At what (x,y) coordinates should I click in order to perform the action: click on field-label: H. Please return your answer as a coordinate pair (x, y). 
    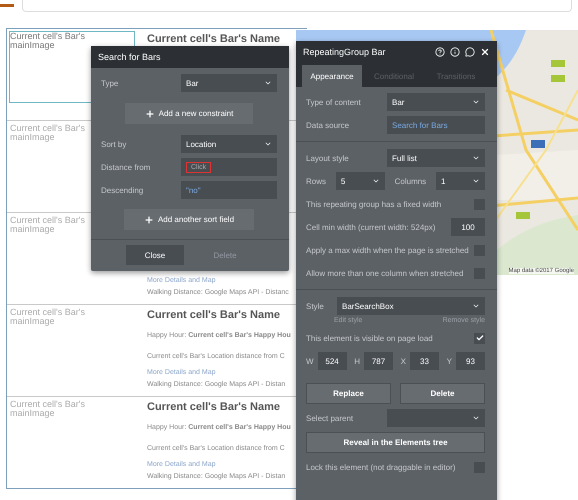
    Looking at the image, I should click on (357, 361).